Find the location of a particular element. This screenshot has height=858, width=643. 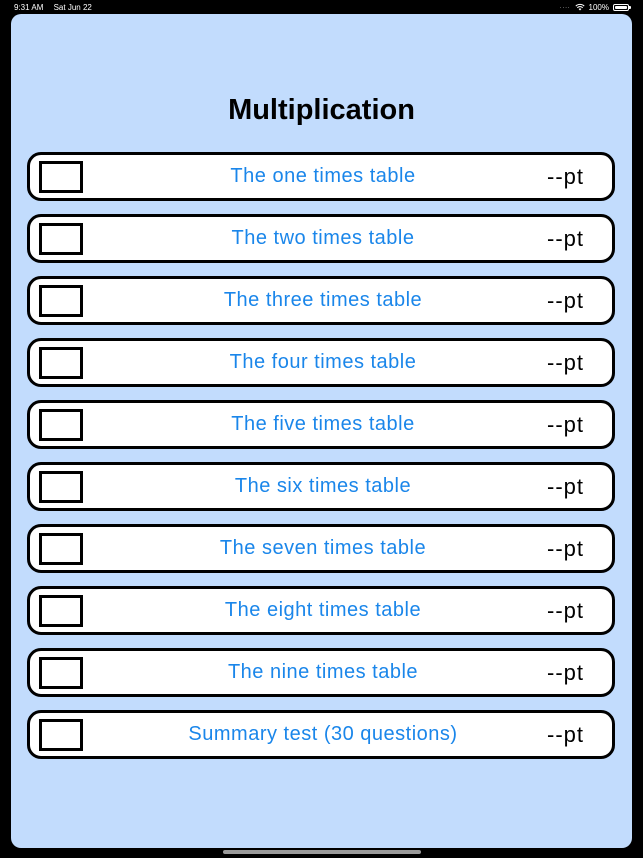

table-row-summary: Summary test (30 questions) --pt is located at coordinates (321, 734).